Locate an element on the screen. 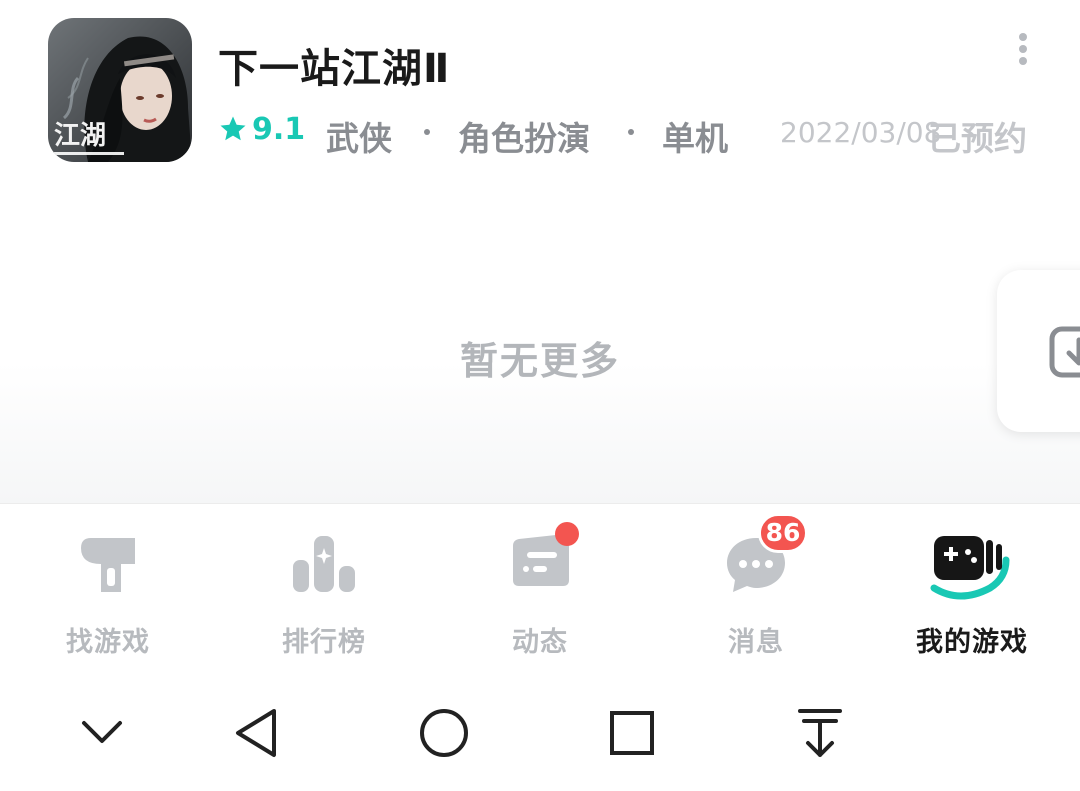 This screenshot has width=1080, height=791. game-tag: 单机 is located at coordinates (695, 138).